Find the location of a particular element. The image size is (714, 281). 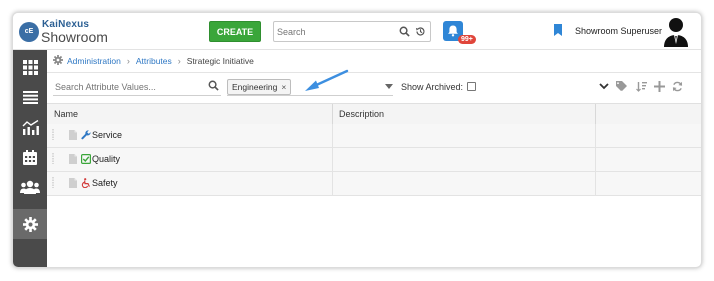

row-label: Service is located at coordinates (107, 135).